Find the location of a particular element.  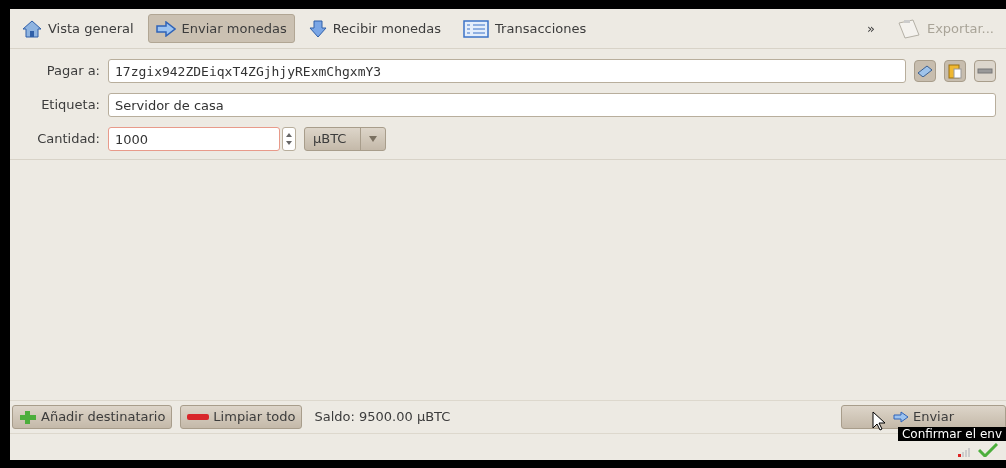

field-label: Pagar a: is located at coordinates (72, 71).